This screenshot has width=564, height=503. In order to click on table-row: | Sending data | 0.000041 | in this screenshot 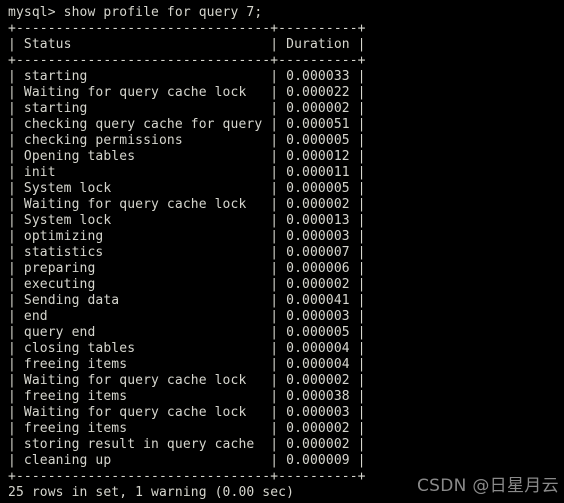, I will do `click(187, 300)`.